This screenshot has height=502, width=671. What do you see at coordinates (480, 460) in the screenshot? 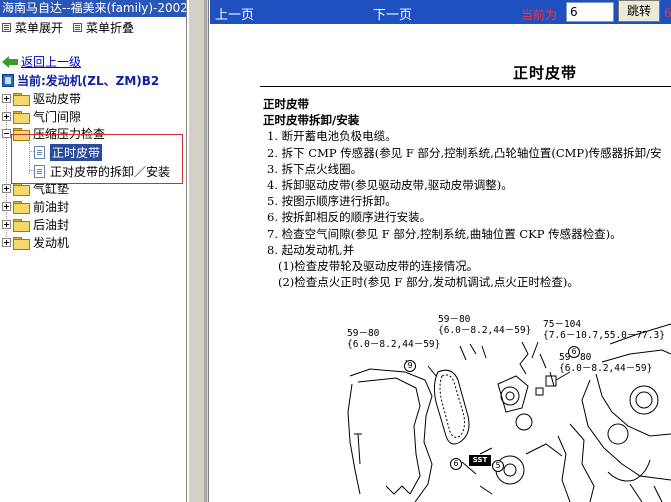
I see `sst-tag: SST` at bounding box center [480, 460].